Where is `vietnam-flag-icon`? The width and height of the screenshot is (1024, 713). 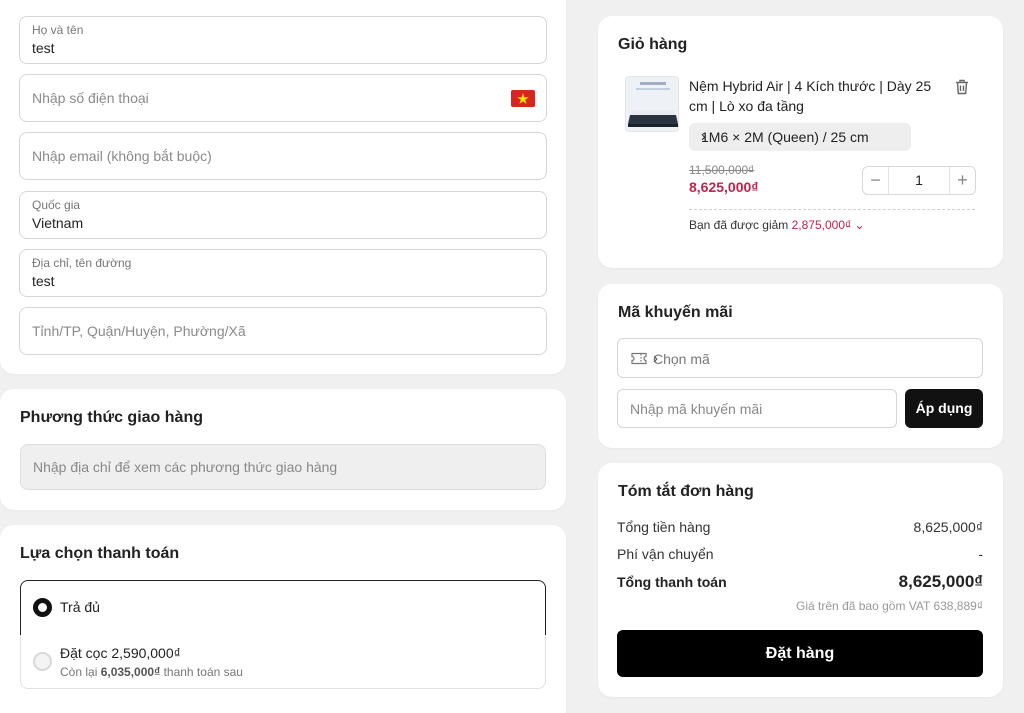
vietnam-flag-icon is located at coordinates (523, 98).